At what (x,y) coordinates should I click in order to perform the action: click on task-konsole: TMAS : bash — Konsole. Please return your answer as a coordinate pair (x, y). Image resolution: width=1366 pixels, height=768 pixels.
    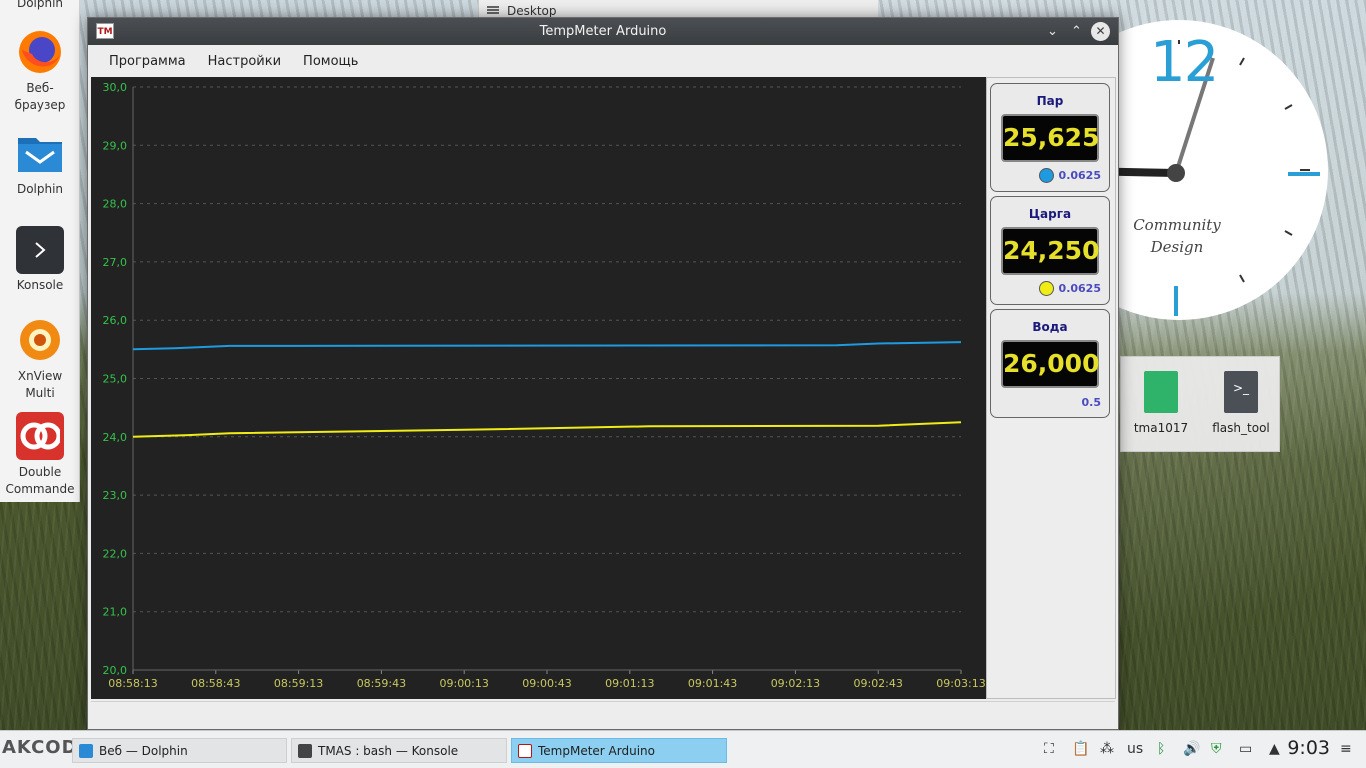
    Looking at the image, I should click on (399, 750).